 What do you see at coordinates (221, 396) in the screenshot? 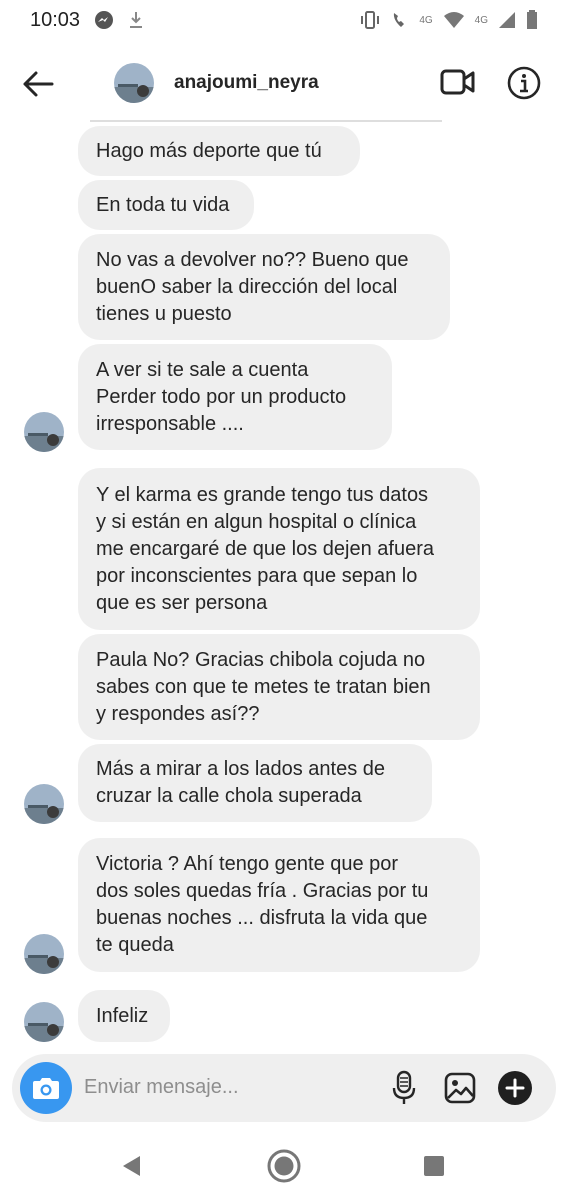
I see `message-line: Perder todo por un producto` at bounding box center [221, 396].